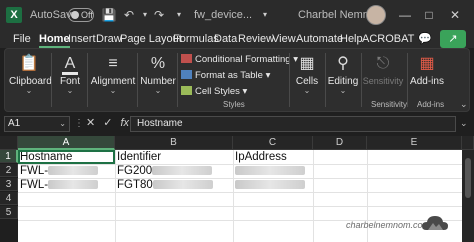  I want to click on comments-icon: 💬, so click(425, 38).